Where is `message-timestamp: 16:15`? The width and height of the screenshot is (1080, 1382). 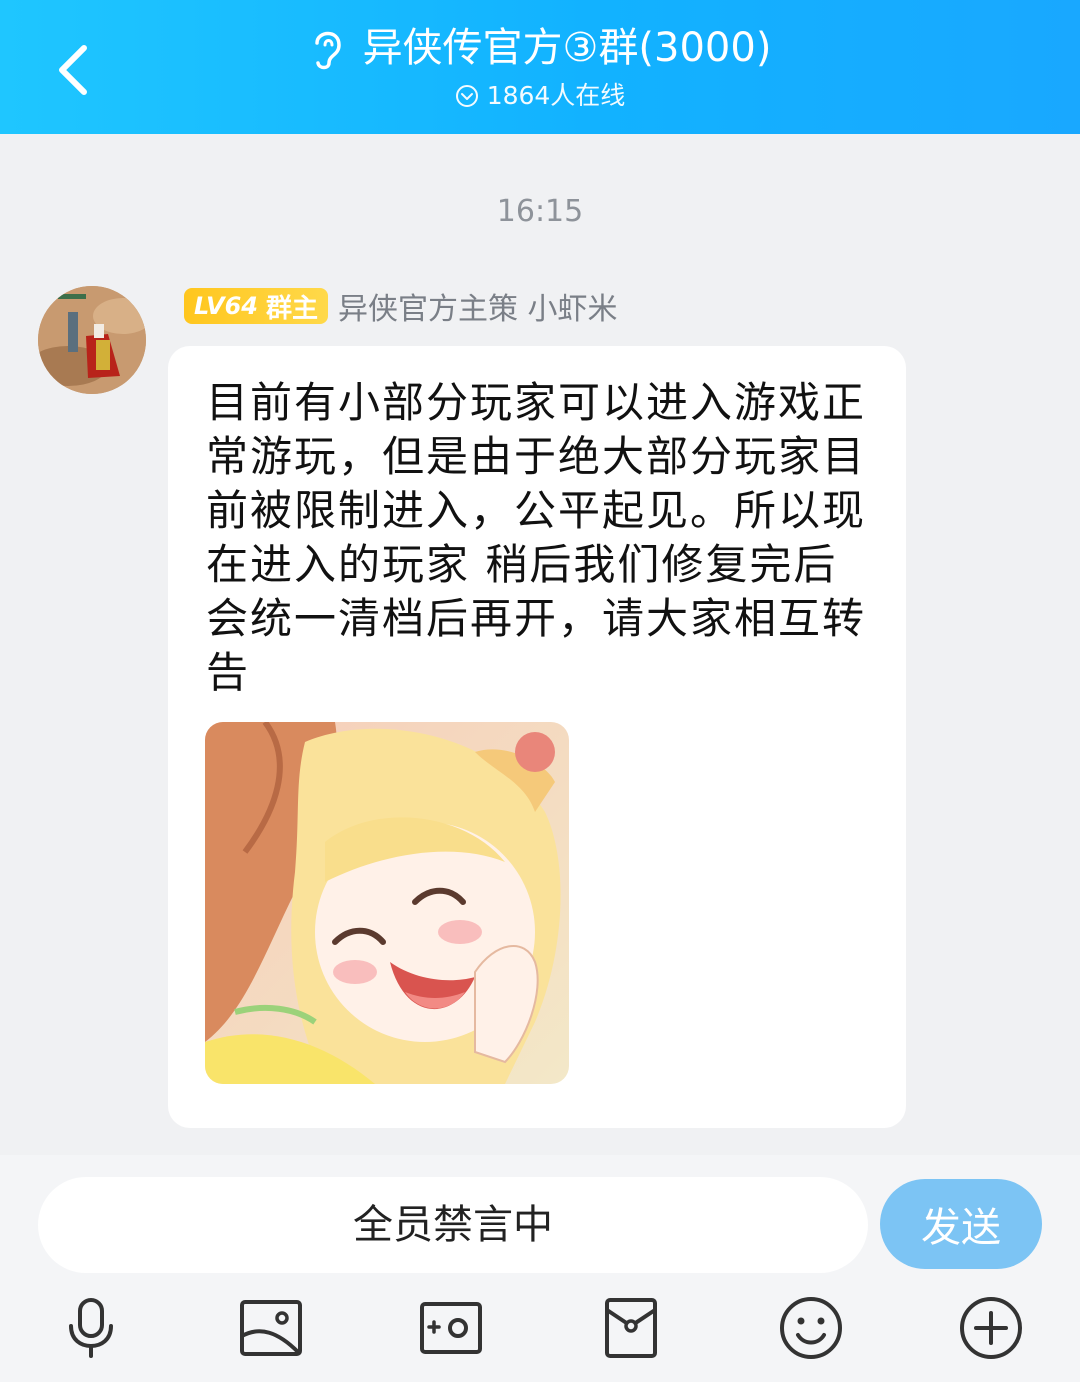
message-timestamp: 16:15 is located at coordinates (540, 211).